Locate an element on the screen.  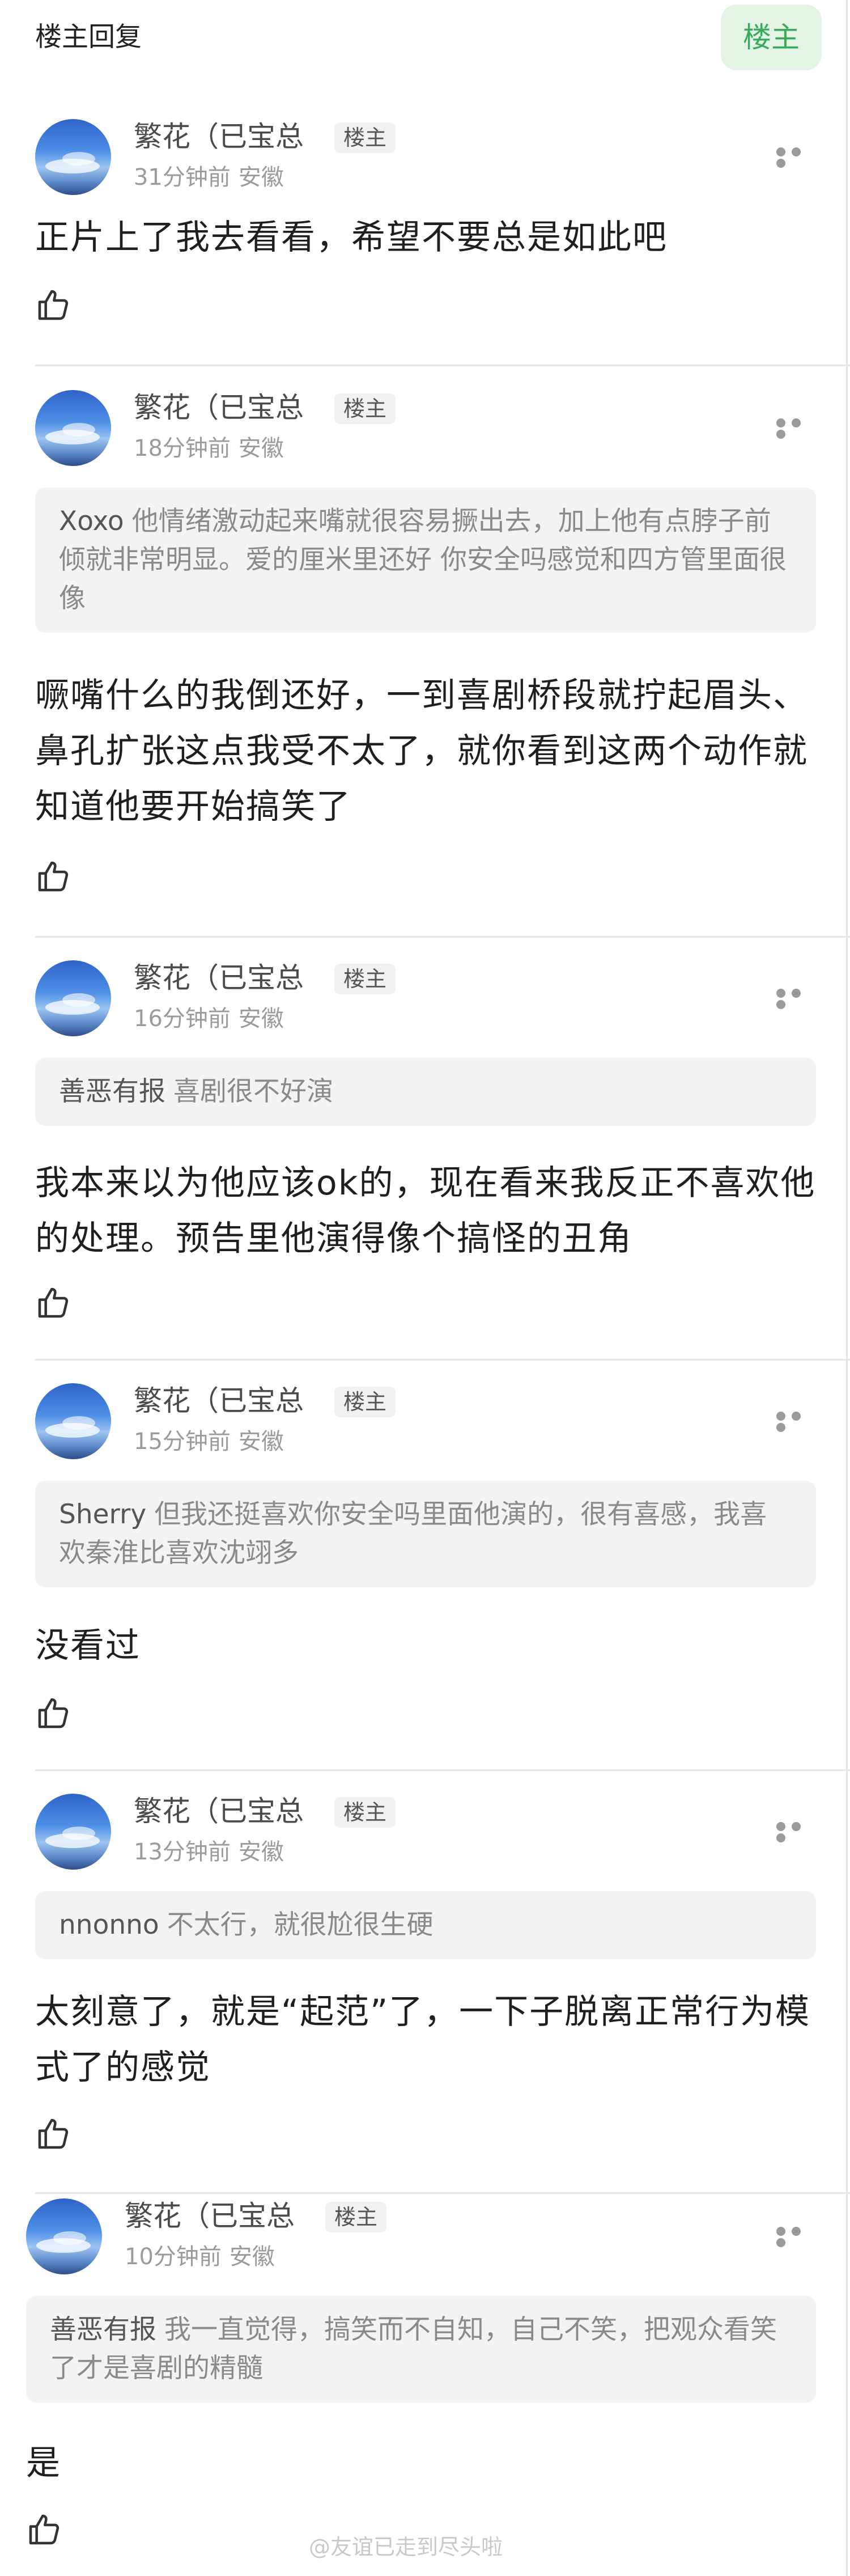
quoted-author: nnonno is located at coordinates (109, 1925).